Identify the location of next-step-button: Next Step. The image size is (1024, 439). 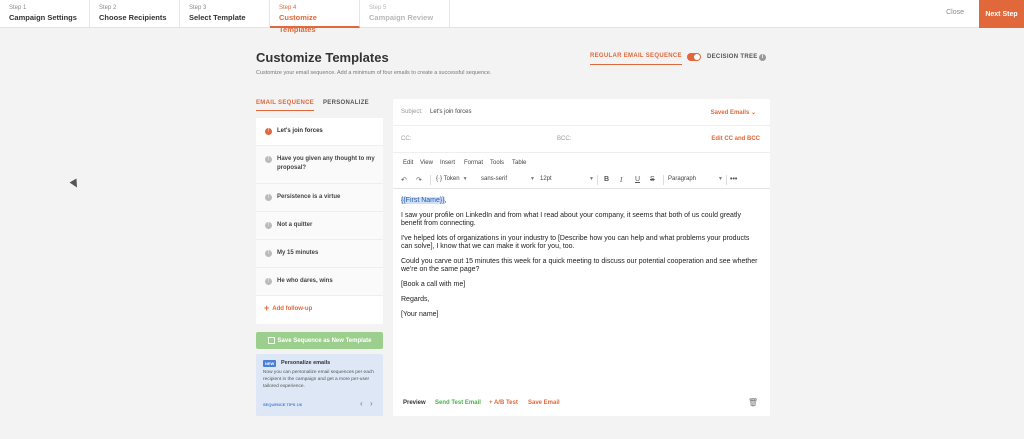
(1001, 14).